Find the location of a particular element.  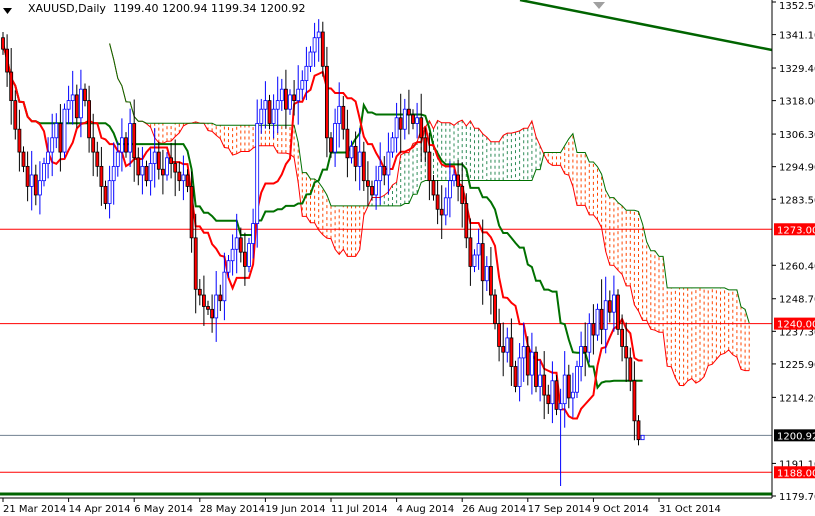

price-badge-label: 1240.00 is located at coordinates (796, 325).